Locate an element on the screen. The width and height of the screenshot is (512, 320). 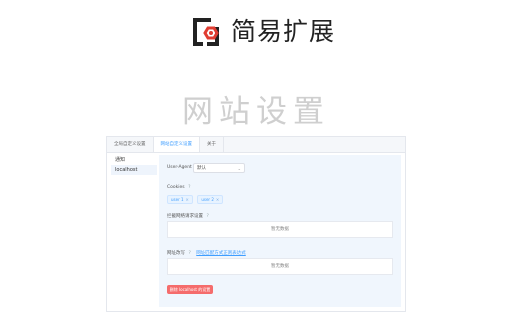
regex-link: 网址匹配方式正则表达式 is located at coordinates (221, 253).